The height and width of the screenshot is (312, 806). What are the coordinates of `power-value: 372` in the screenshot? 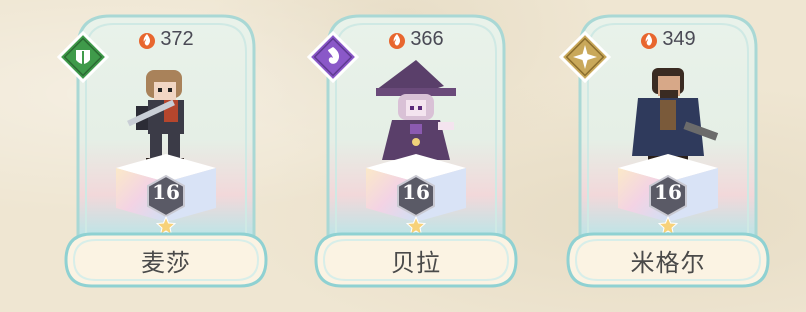 It's located at (177, 39).